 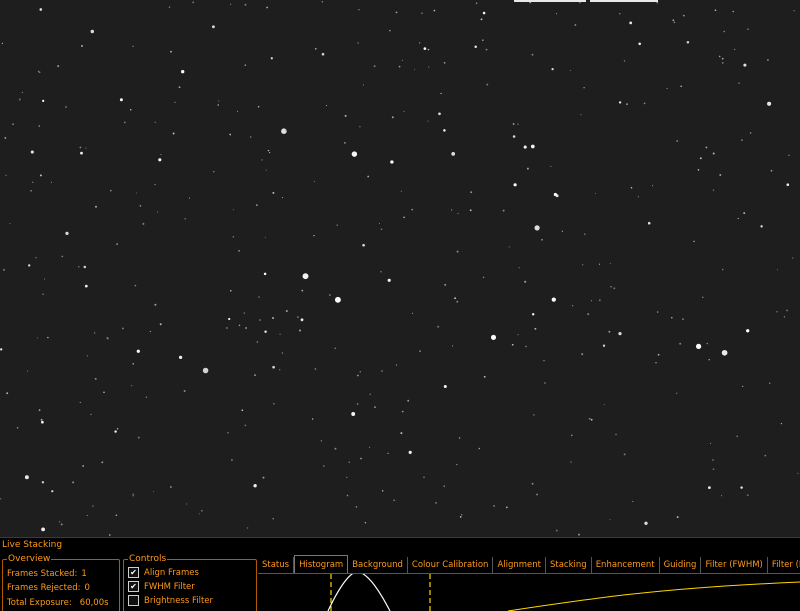 I want to click on fwhm-filter-control: ✔ FWHM Filter, so click(x=161, y=586).